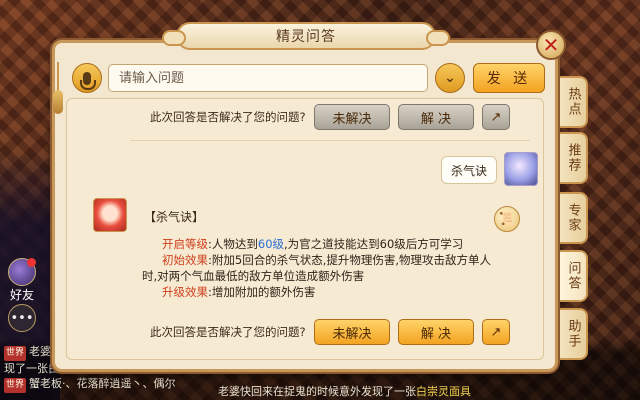 This screenshot has height=400, width=640. I want to click on divider, so click(330, 140).